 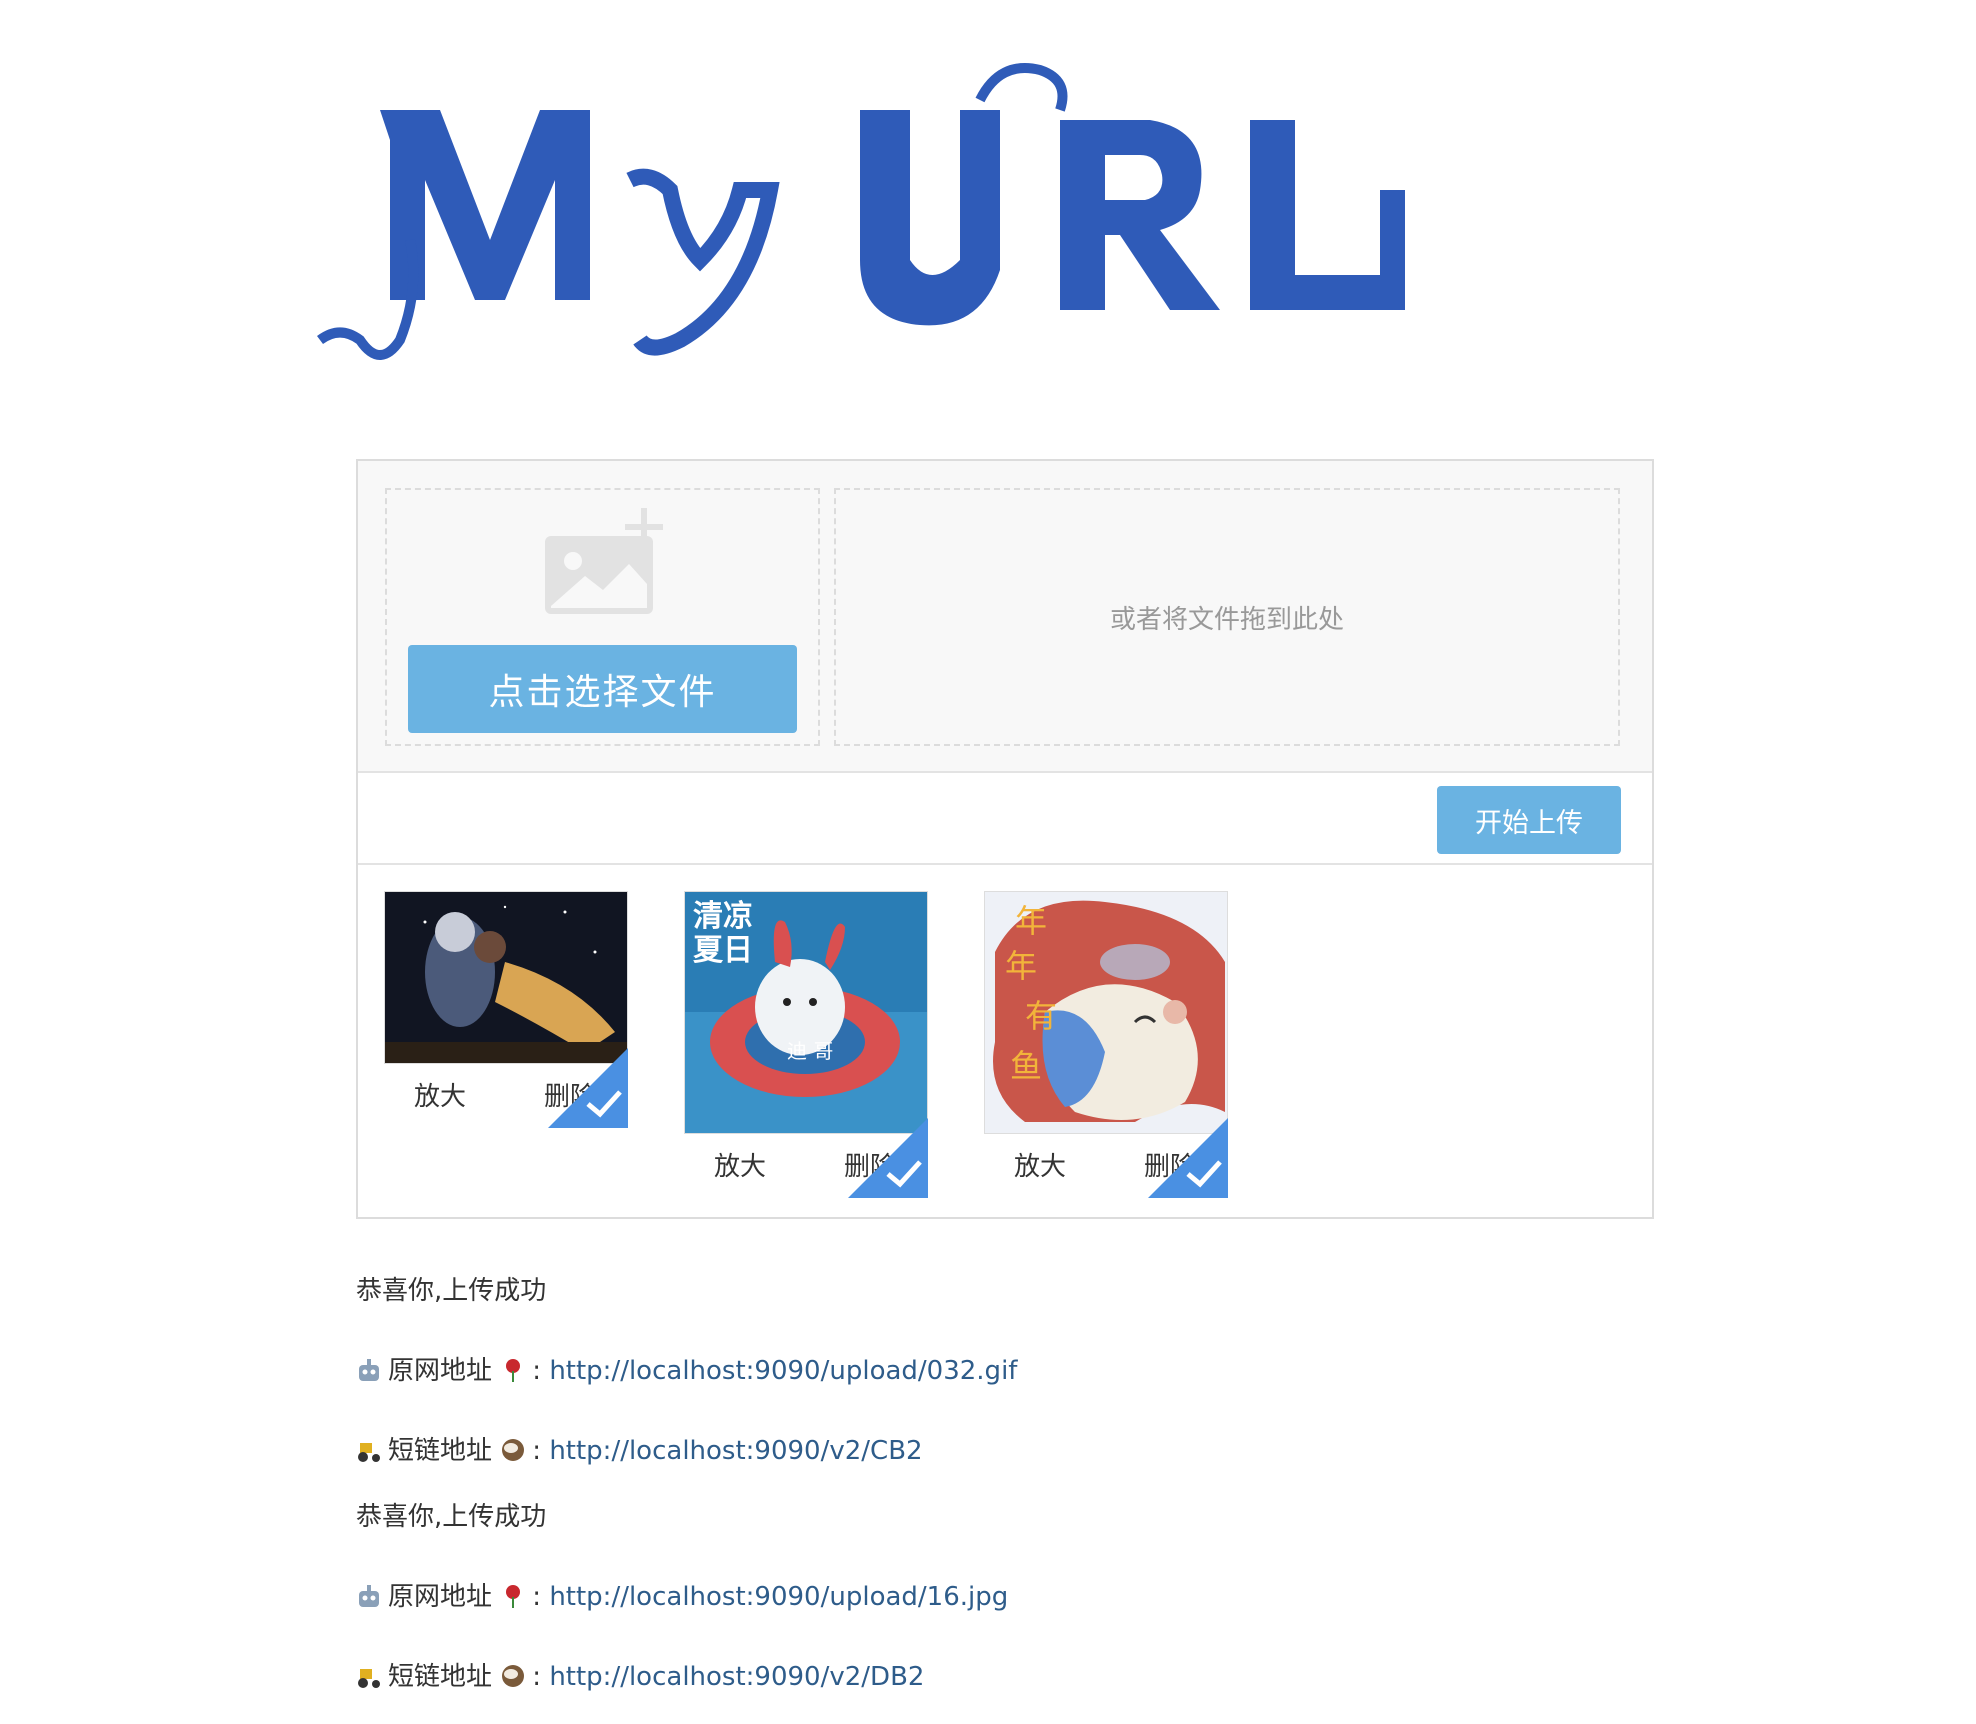 What do you see at coordinates (861, 211) in the screenshot?
I see `site-logo` at bounding box center [861, 211].